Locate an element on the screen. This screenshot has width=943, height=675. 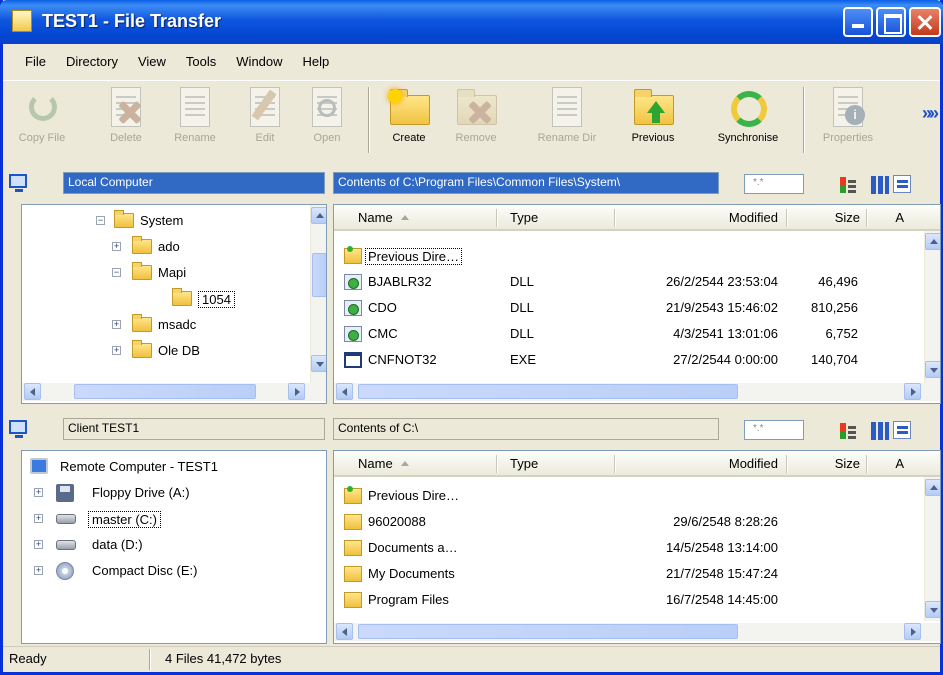
local-tree-hscrollbar is located at coordinates (174, 392).